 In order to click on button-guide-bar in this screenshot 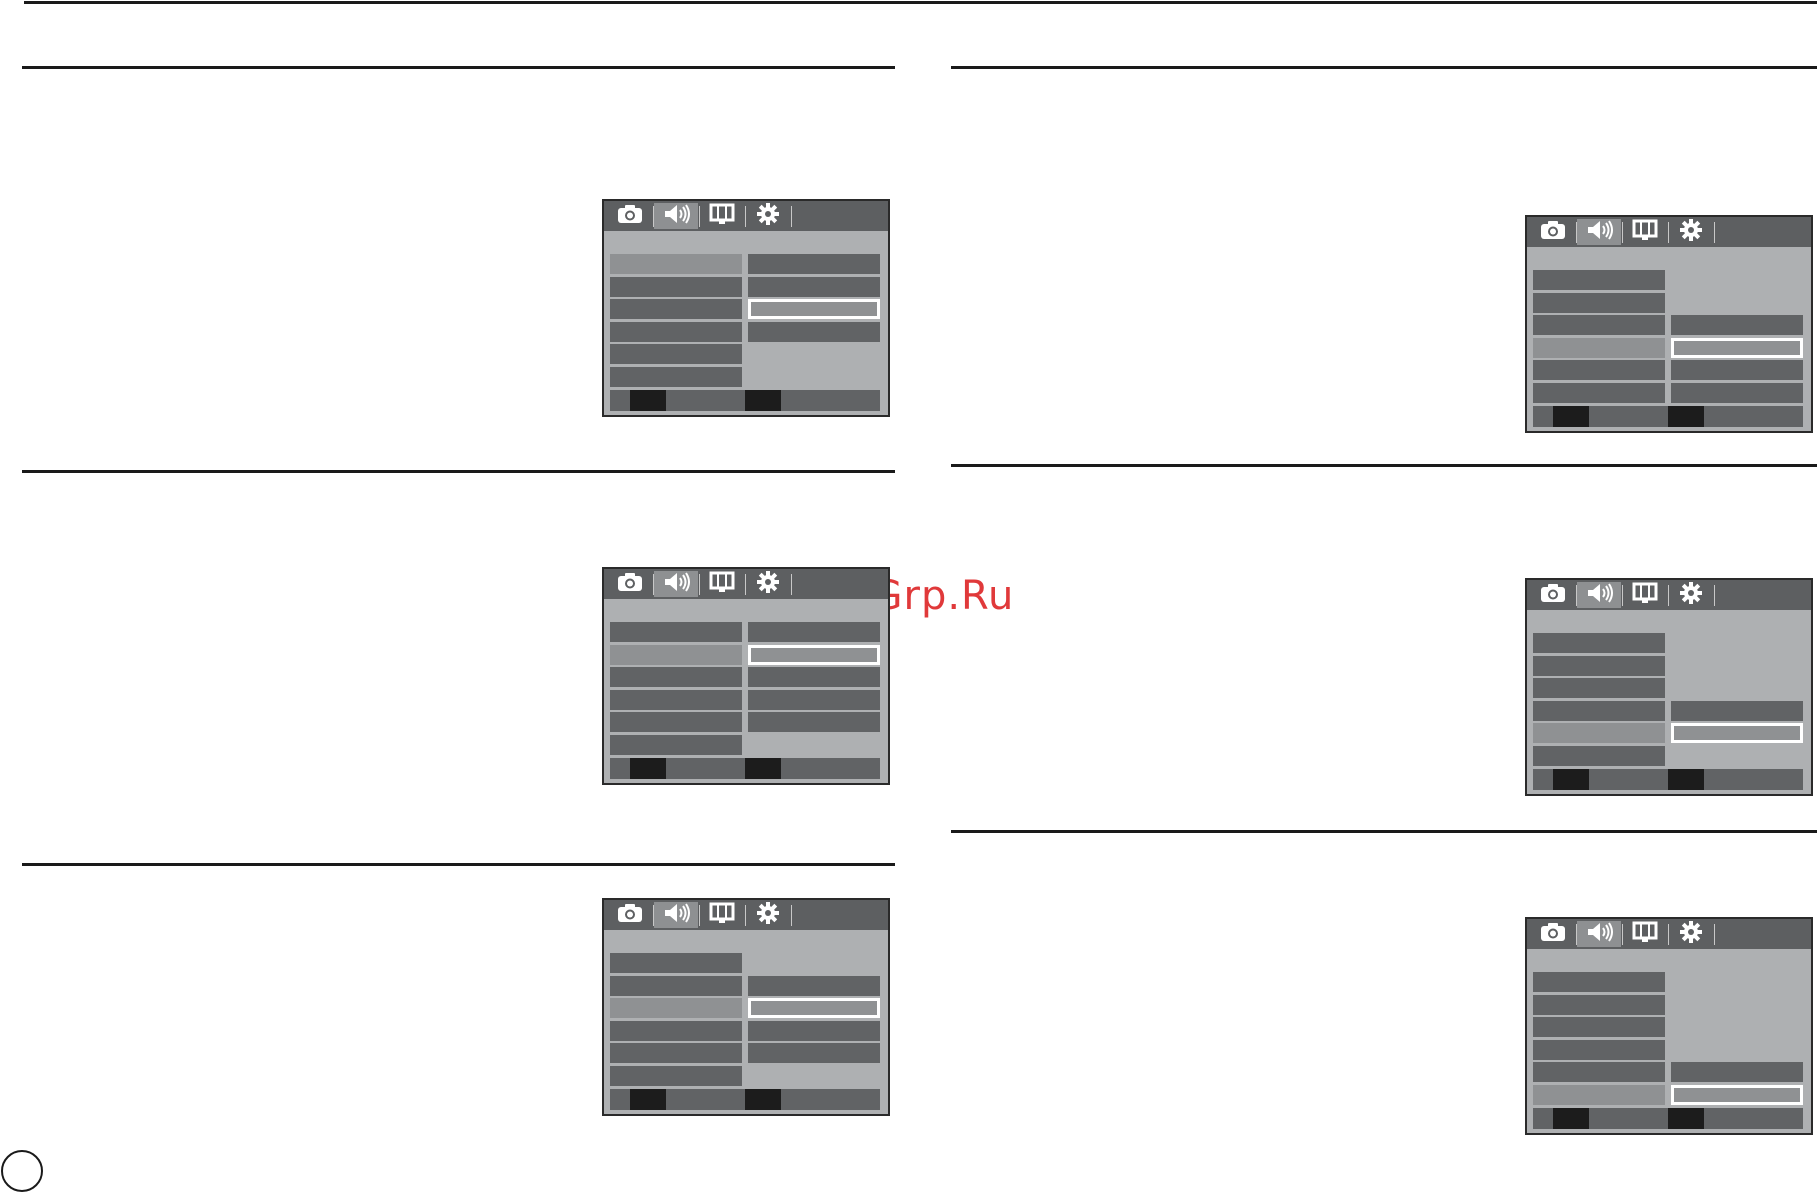, I will do `click(745, 400)`.